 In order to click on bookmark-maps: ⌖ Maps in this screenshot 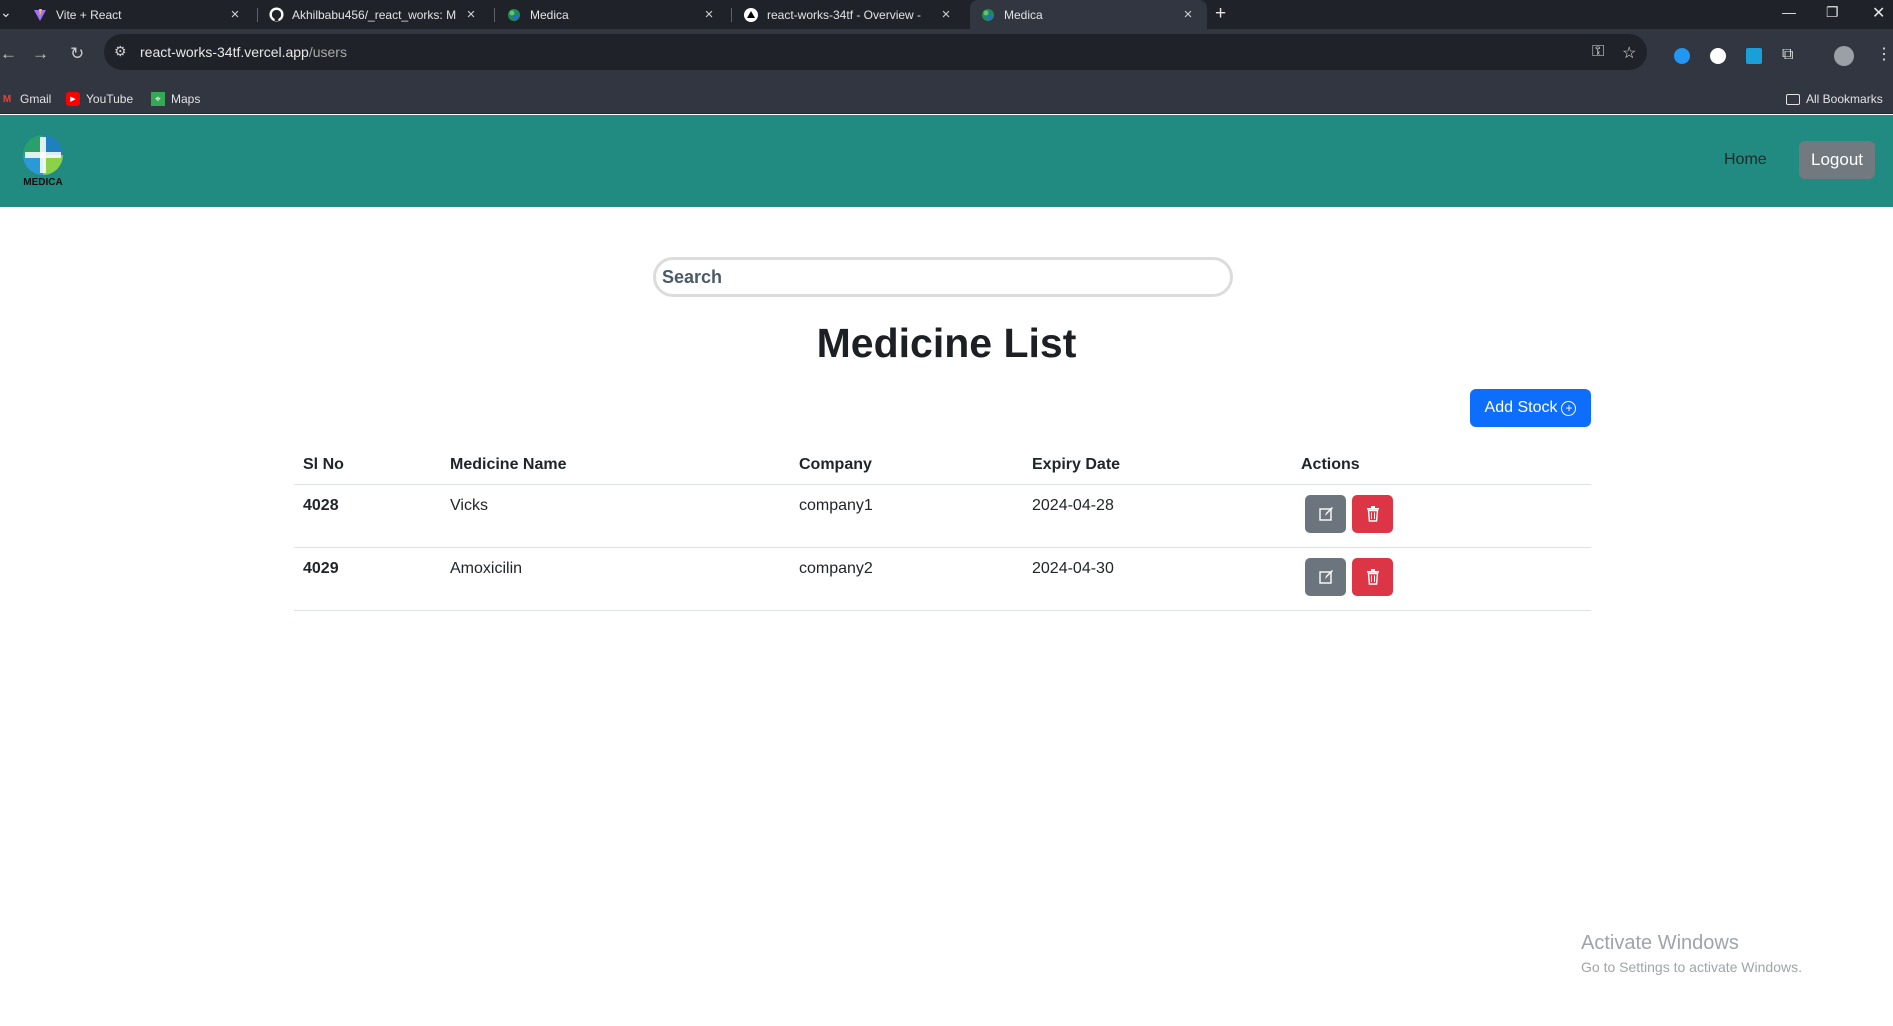, I will do `click(175, 99)`.